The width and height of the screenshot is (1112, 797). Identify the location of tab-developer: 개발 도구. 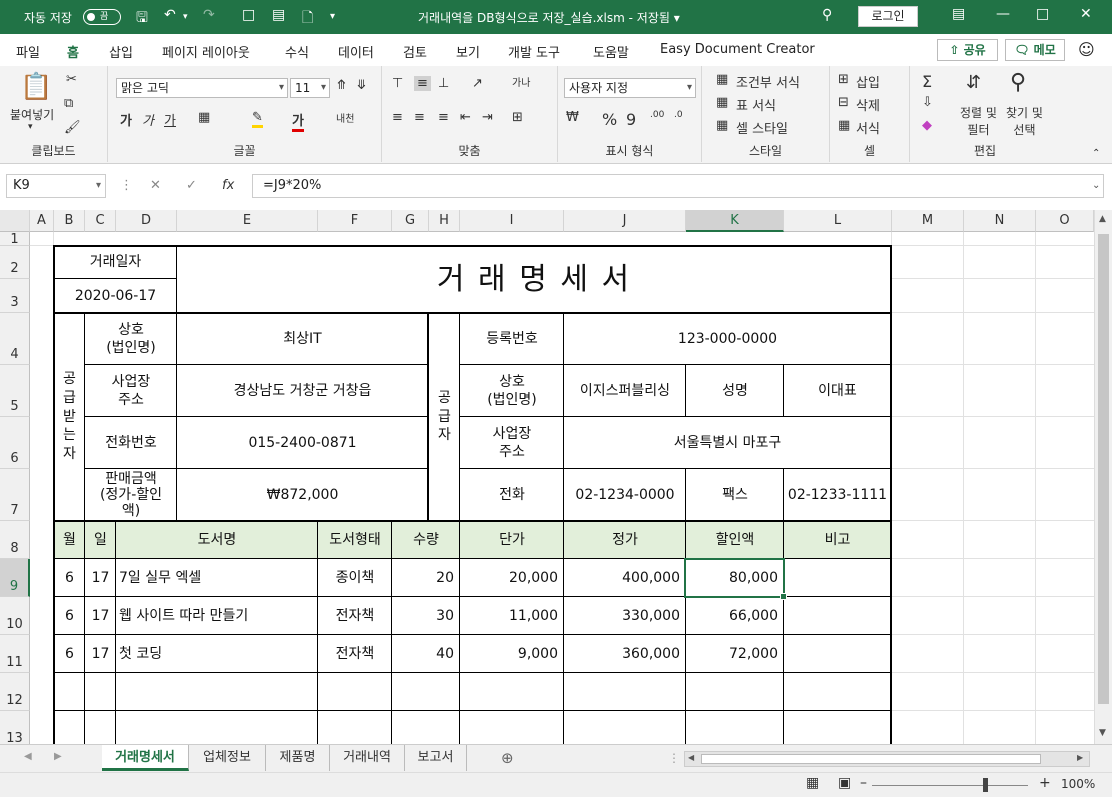
(534, 51).